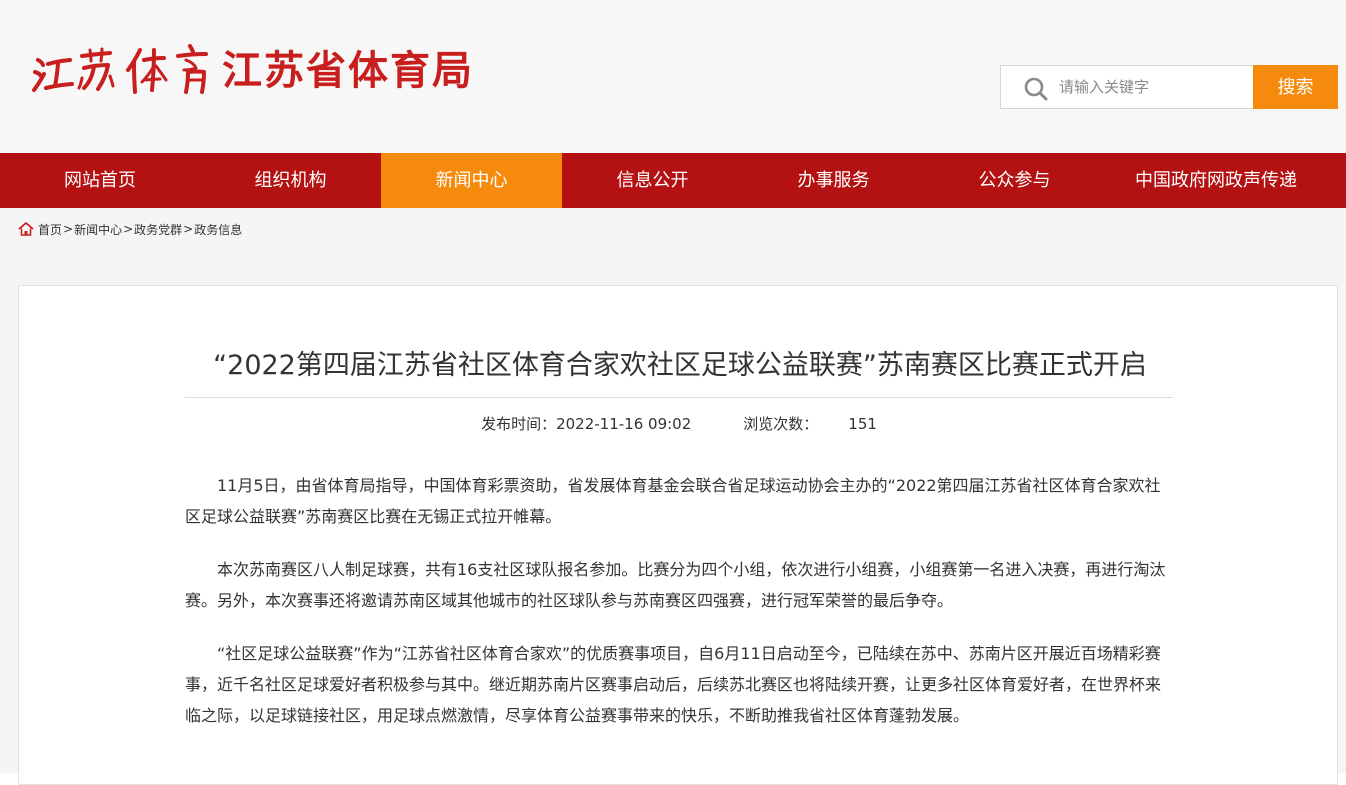  What do you see at coordinates (862, 424) in the screenshot?
I see `view-count: 151` at bounding box center [862, 424].